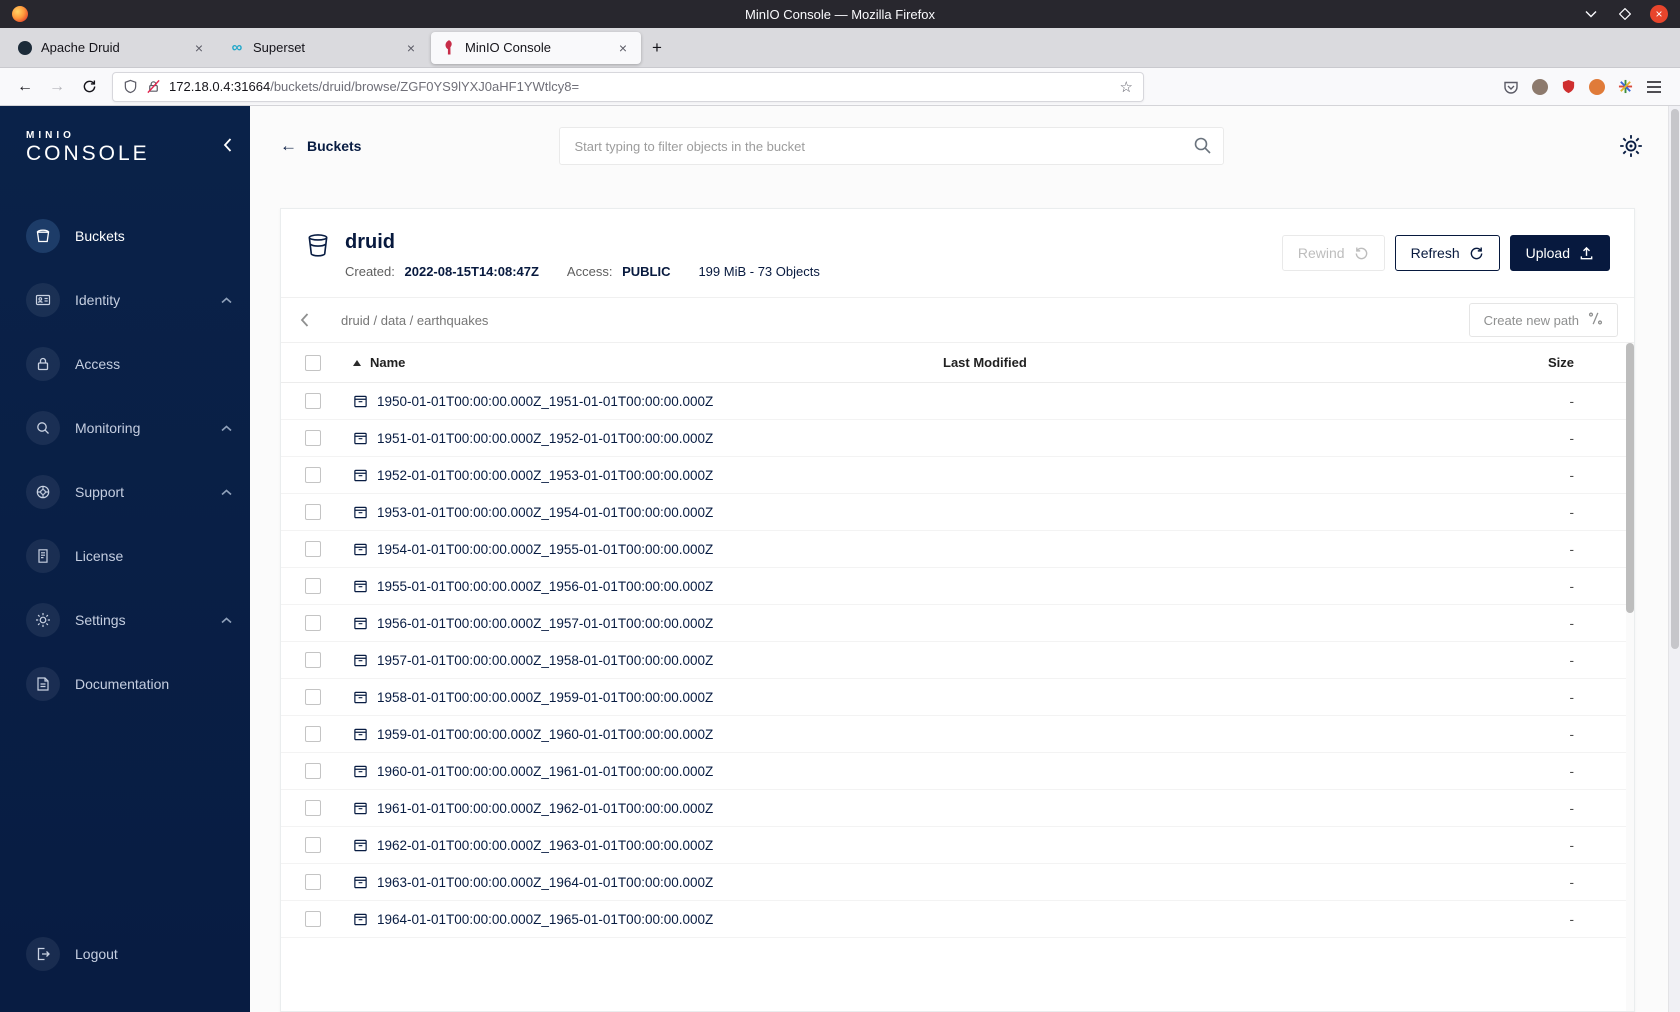 This screenshot has height=1012, width=1680. I want to click on ublock-shield-icon, so click(1568, 86).